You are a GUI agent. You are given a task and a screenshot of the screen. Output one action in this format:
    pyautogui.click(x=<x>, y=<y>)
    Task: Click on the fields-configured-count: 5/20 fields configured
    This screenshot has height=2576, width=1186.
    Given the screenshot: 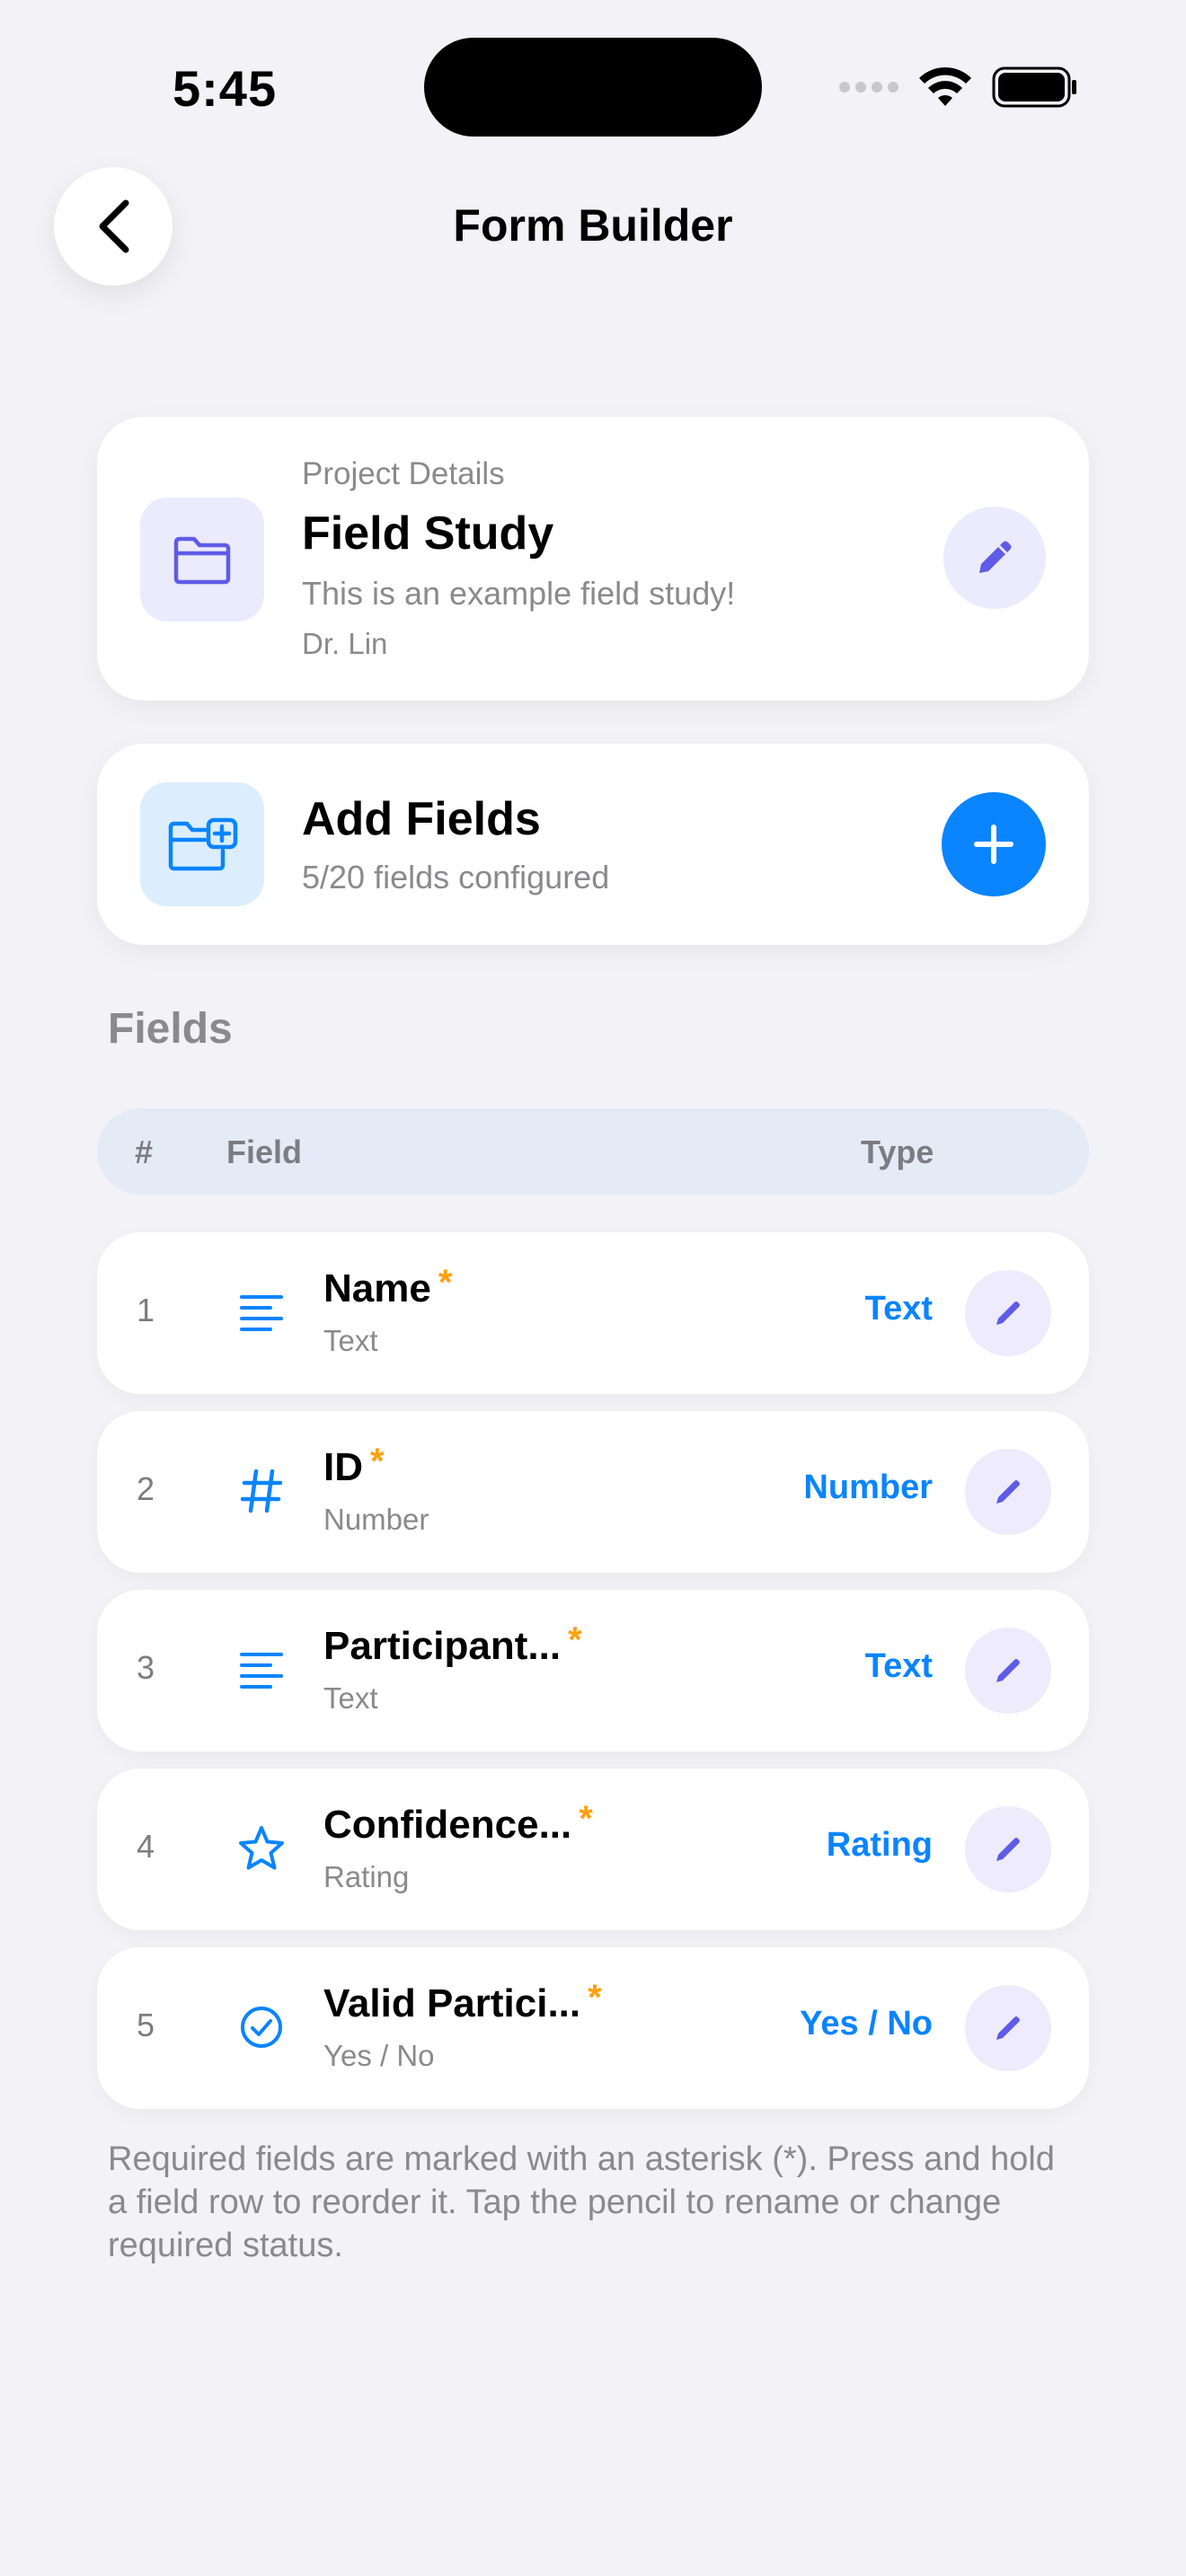 What is the action you would take?
    pyautogui.click(x=456, y=877)
    